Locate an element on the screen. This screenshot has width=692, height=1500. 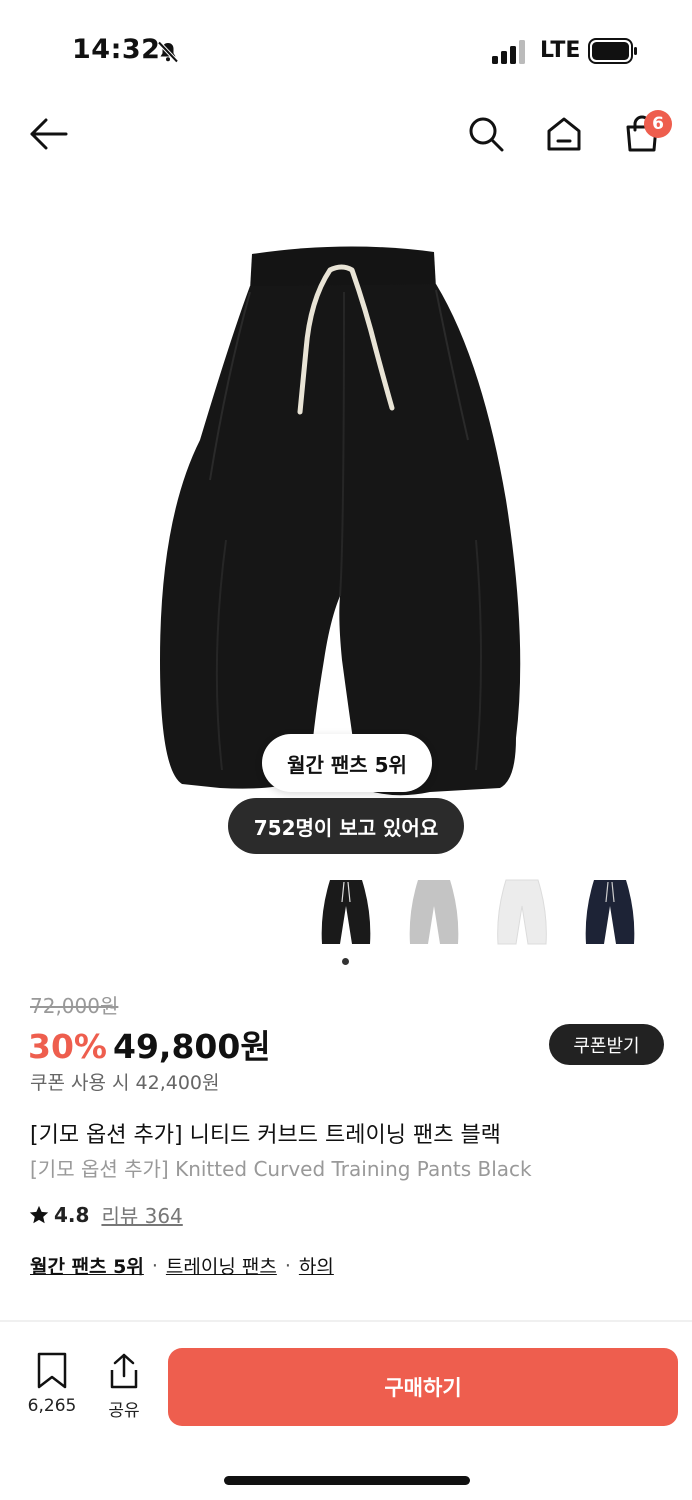
search-icon is located at coordinates (486, 134).